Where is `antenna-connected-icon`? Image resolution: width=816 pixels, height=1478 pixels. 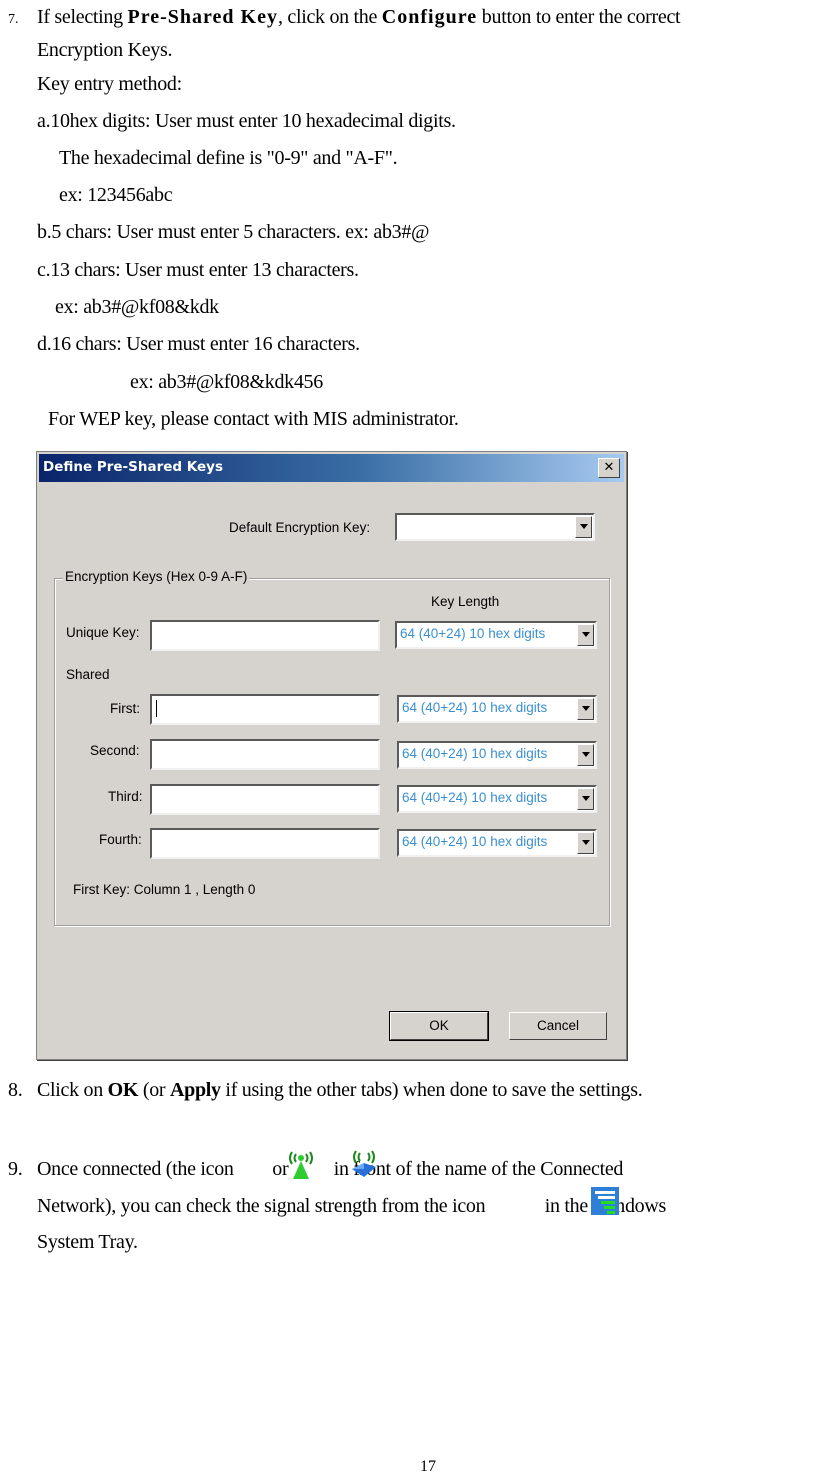
antenna-connected-icon is located at coordinates (301, 1165).